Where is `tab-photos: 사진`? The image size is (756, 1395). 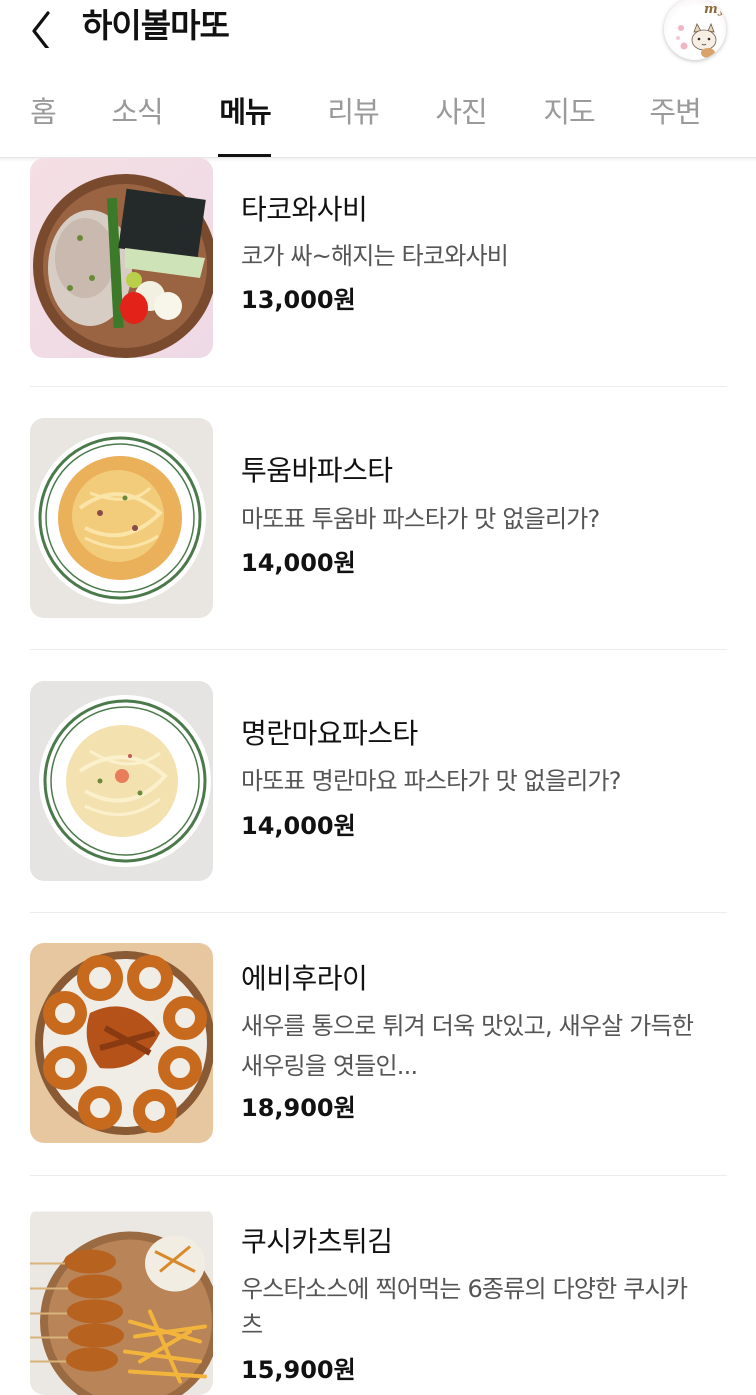 tab-photos: 사진 is located at coordinates (461, 112).